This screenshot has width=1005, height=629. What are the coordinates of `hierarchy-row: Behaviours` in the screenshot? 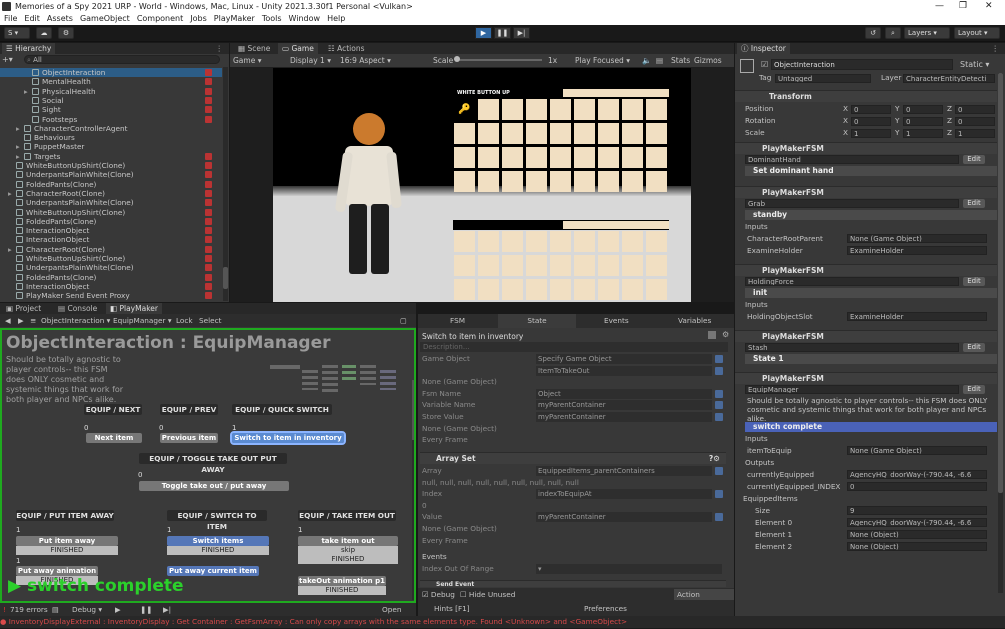 It's located at (111, 137).